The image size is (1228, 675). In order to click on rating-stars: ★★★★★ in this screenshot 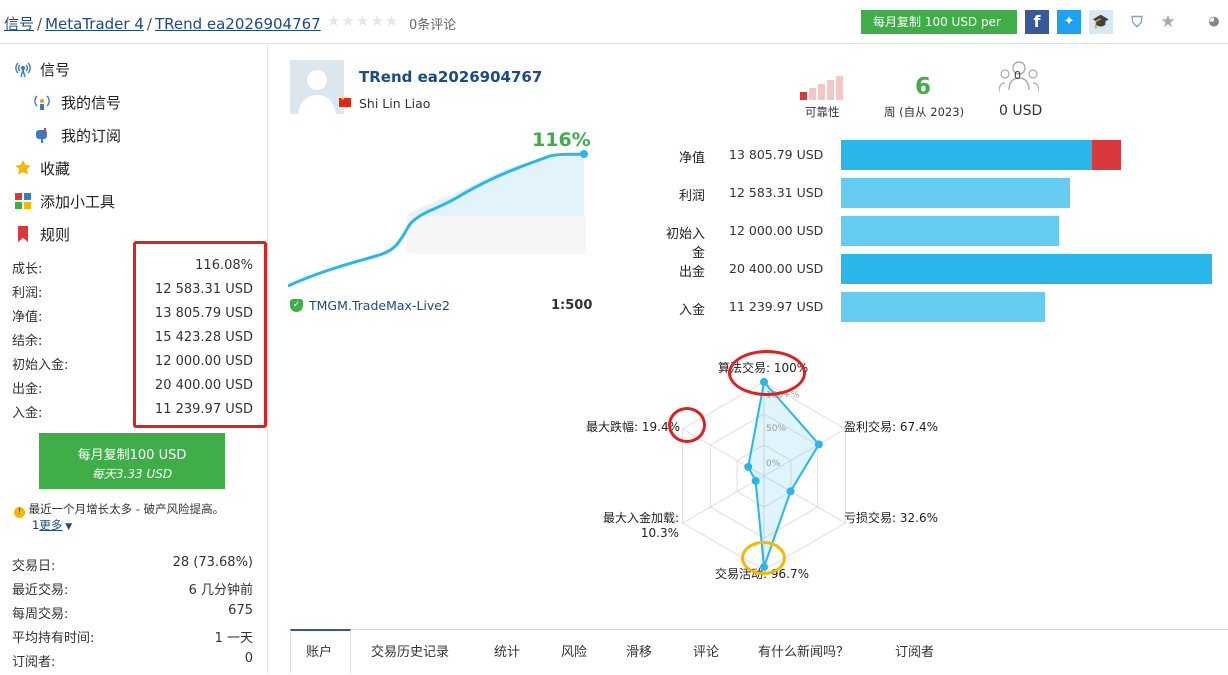, I will do `click(363, 21)`.